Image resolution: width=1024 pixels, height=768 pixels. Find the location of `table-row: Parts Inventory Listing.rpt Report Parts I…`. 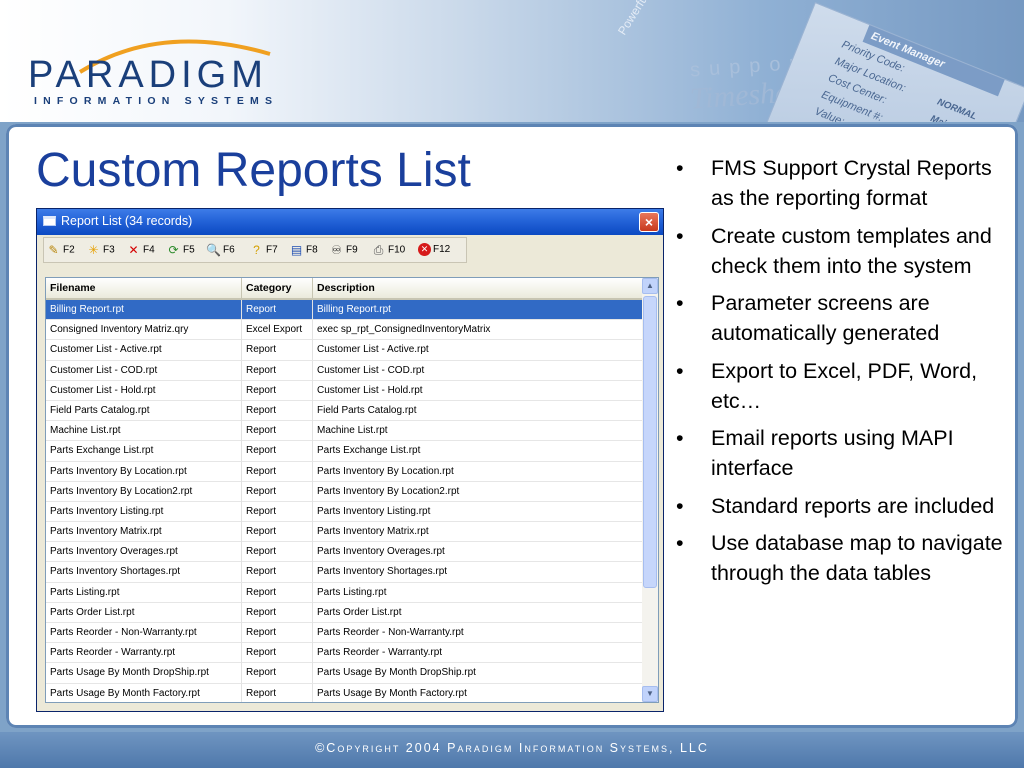

table-row: Parts Inventory Listing.rpt Report Parts I… is located at coordinates (345, 512).